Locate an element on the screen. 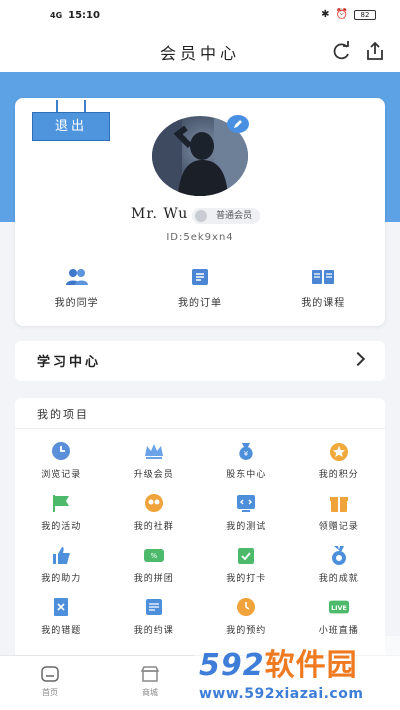 The height and width of the screenshot is (710, 400). check-in-icon is located at coordinates (246, 555).